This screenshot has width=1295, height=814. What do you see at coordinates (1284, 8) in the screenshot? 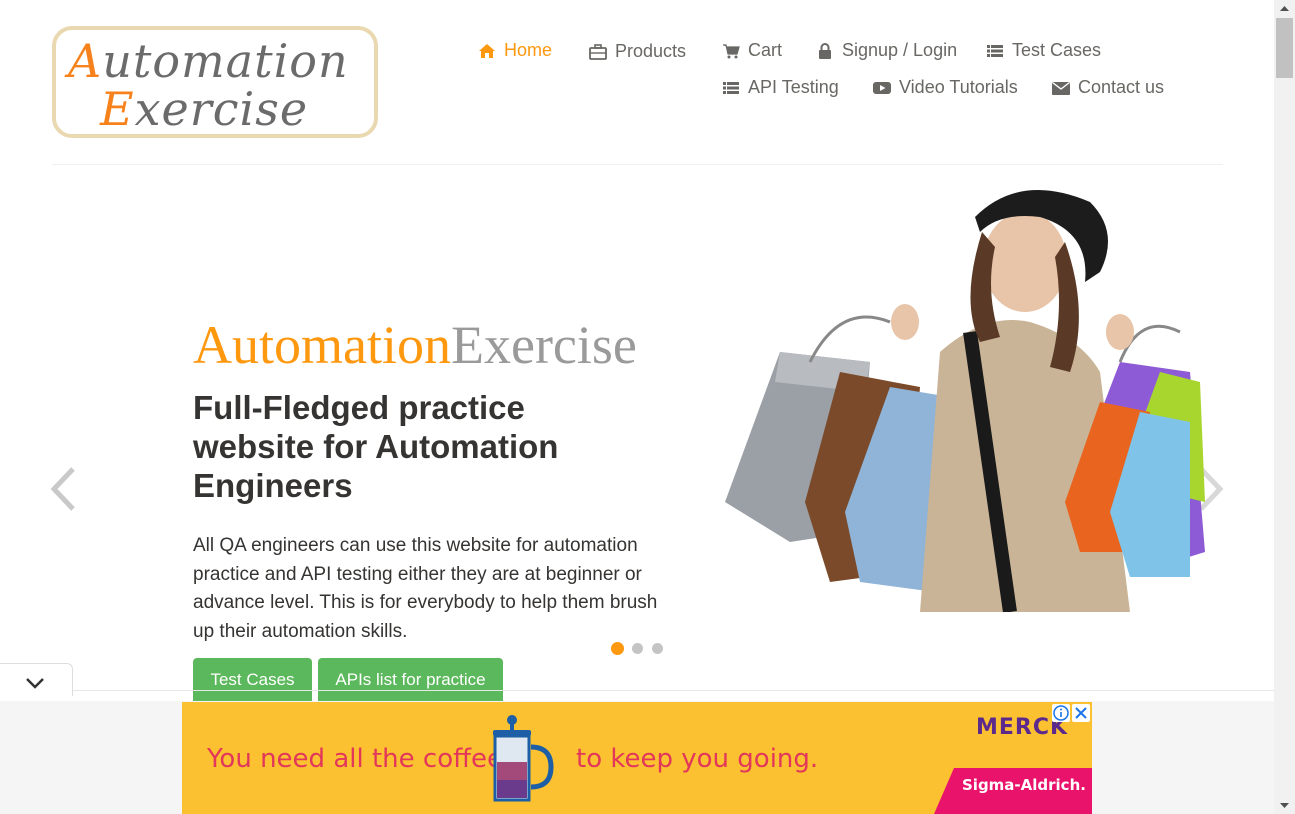
I see `scroll-up-icon` at bounding box center [1284, 8].